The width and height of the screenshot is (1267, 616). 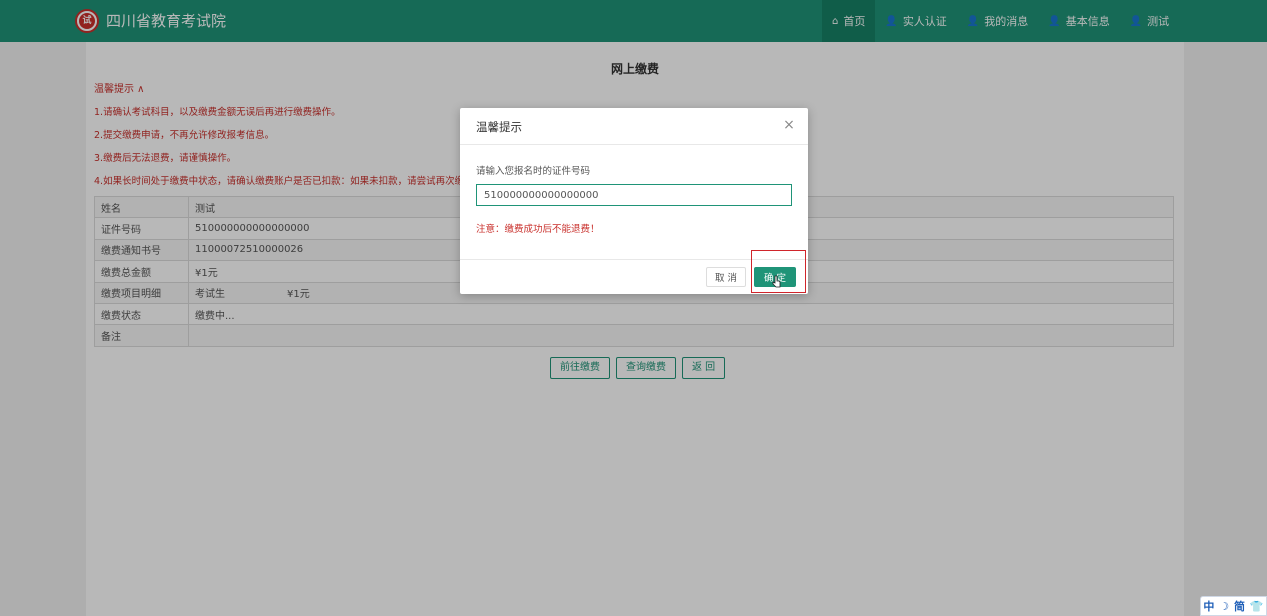 What do you see at coordinates (538, 229) in the screenshot?
I see `refund-warning: 注意：缴费成功后不能退费！` at bounding box center [538, 229].